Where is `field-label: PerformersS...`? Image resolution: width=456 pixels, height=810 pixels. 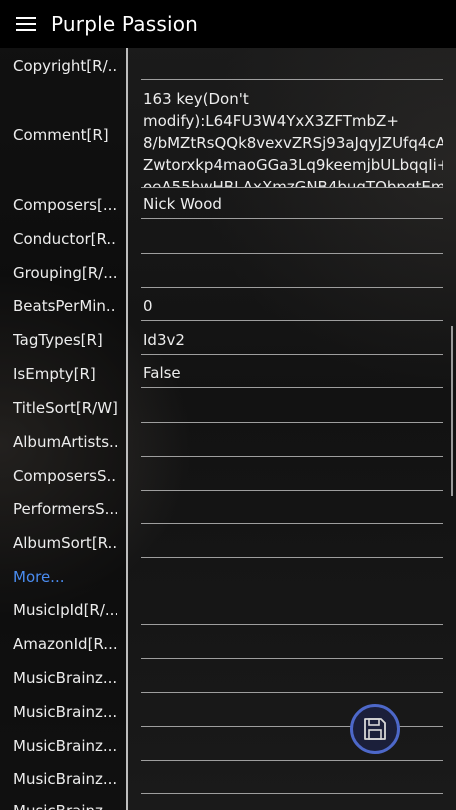
field-label: PerformersS... is located at coordinates (65, 509).